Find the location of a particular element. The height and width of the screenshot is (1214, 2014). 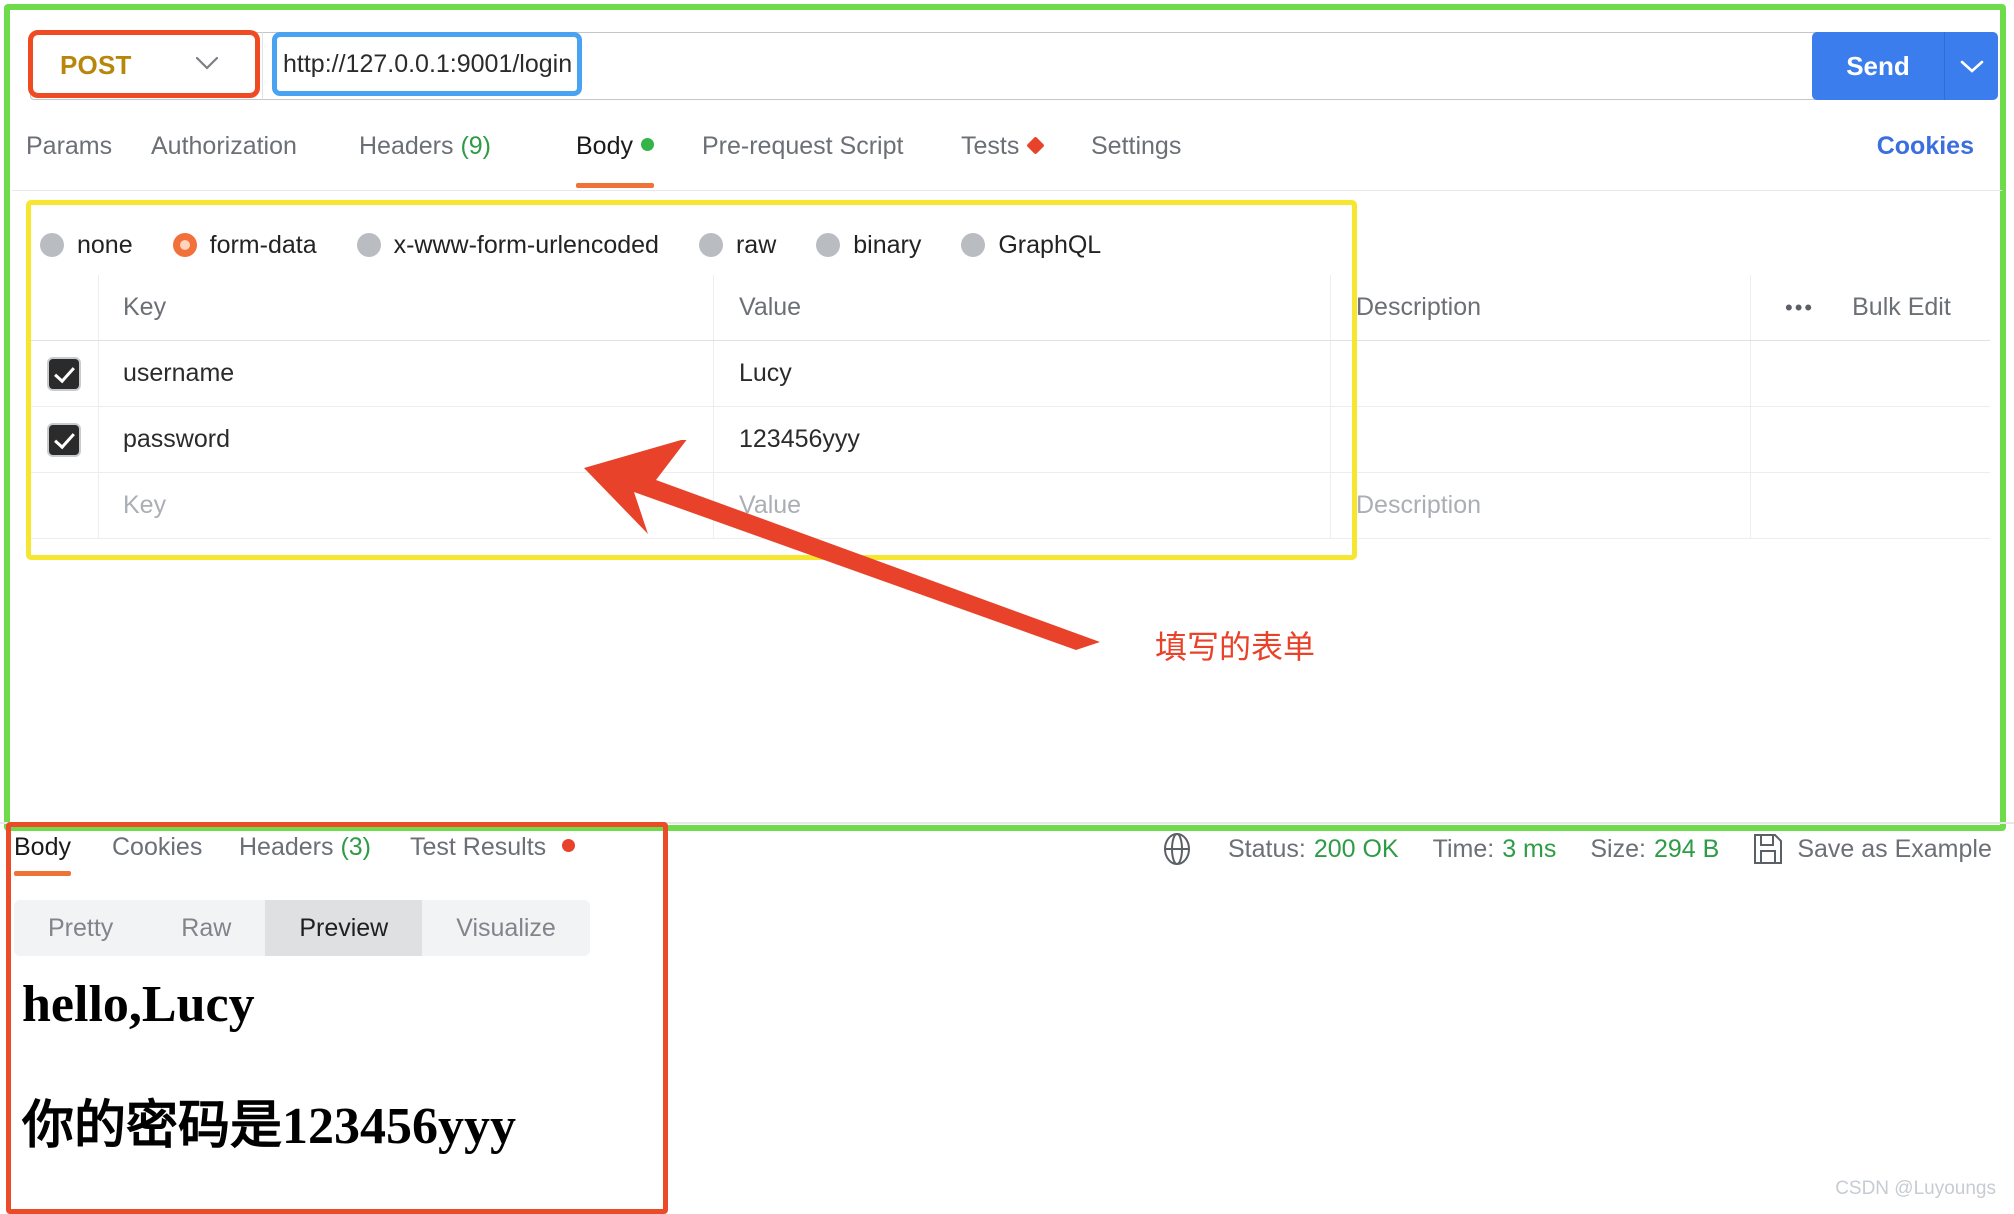

table-row: username Lucy is located at coordinates (1010, 374).